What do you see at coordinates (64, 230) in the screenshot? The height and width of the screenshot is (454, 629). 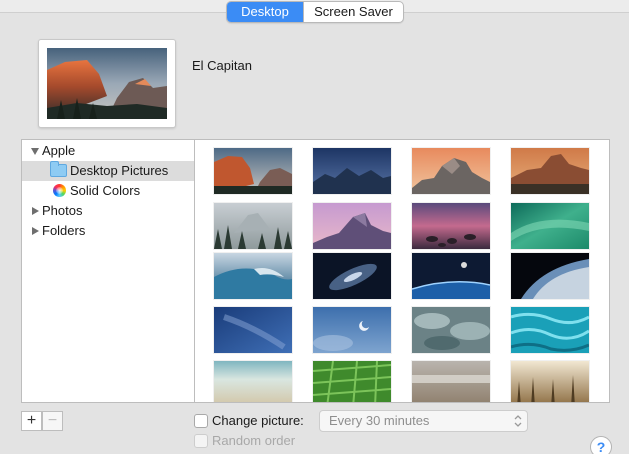 I see `sidebar-item-label: Folders` at bounding box center [64, 230].